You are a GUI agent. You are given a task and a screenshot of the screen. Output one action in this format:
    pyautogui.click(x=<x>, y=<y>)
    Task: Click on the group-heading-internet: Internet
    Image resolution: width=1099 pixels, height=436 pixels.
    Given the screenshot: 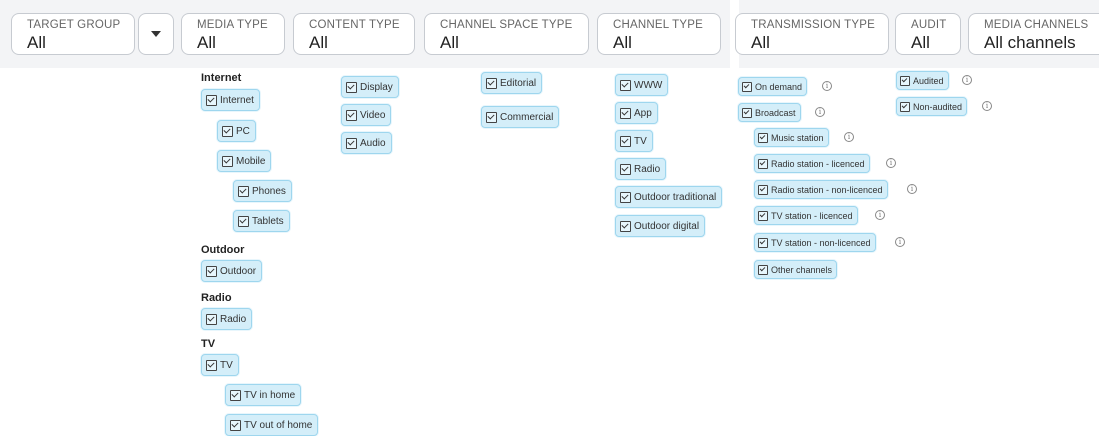 What is the action you would take?
    pyautogui.click(x=221, y=78)
    